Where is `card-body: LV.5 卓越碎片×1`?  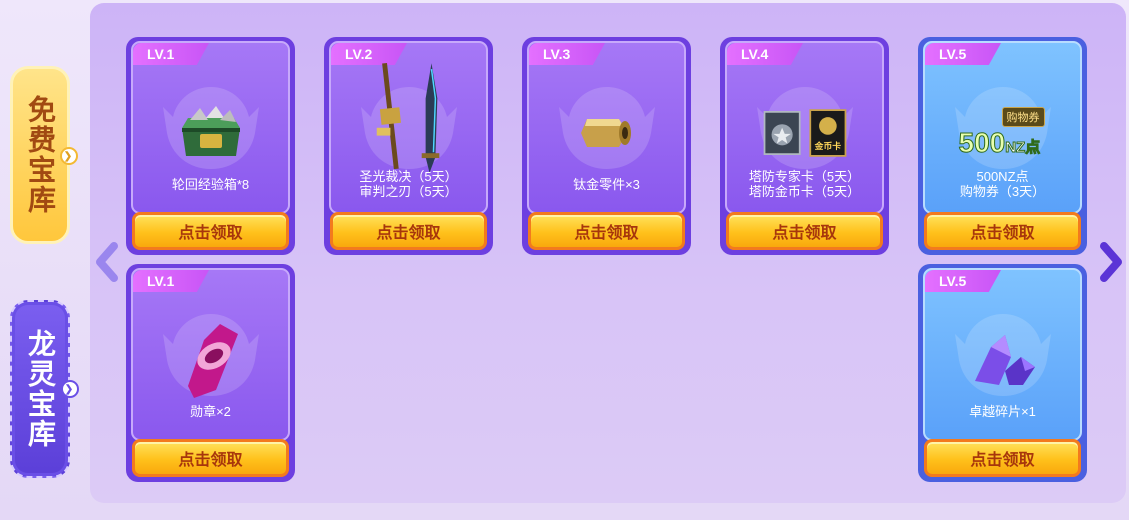
card-body: LV.5 卓越碎片×1 is located at coordinates (1002, 354).